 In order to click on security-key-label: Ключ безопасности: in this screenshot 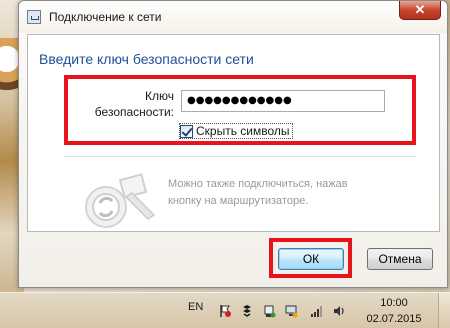, I will do `click(129, 104)`.